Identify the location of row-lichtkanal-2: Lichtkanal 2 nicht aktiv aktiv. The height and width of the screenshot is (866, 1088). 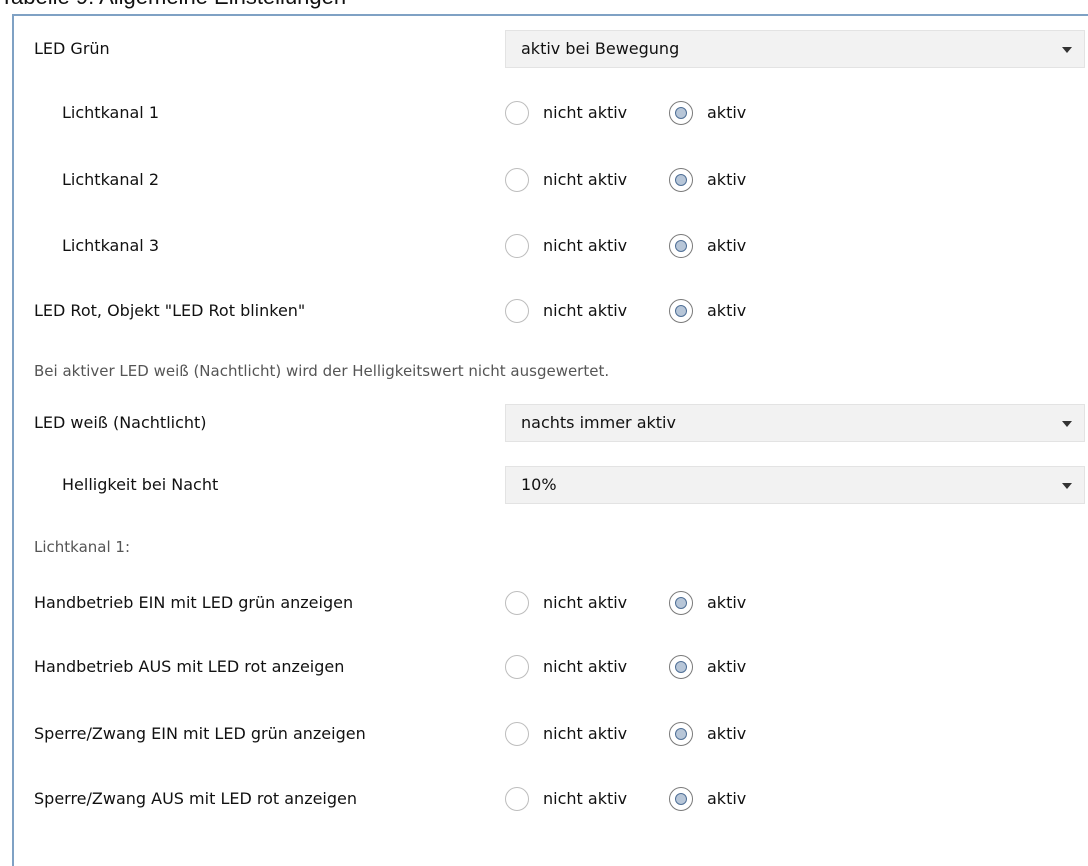
(551, 180).